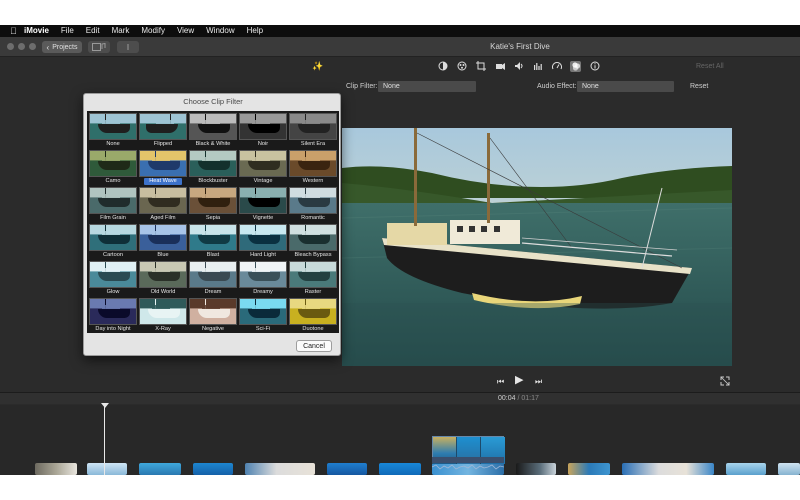 The width and height of the screenshot is (800, 500). I want to click on filter-tile-aged-film: Aged Film, so click(163, 204).